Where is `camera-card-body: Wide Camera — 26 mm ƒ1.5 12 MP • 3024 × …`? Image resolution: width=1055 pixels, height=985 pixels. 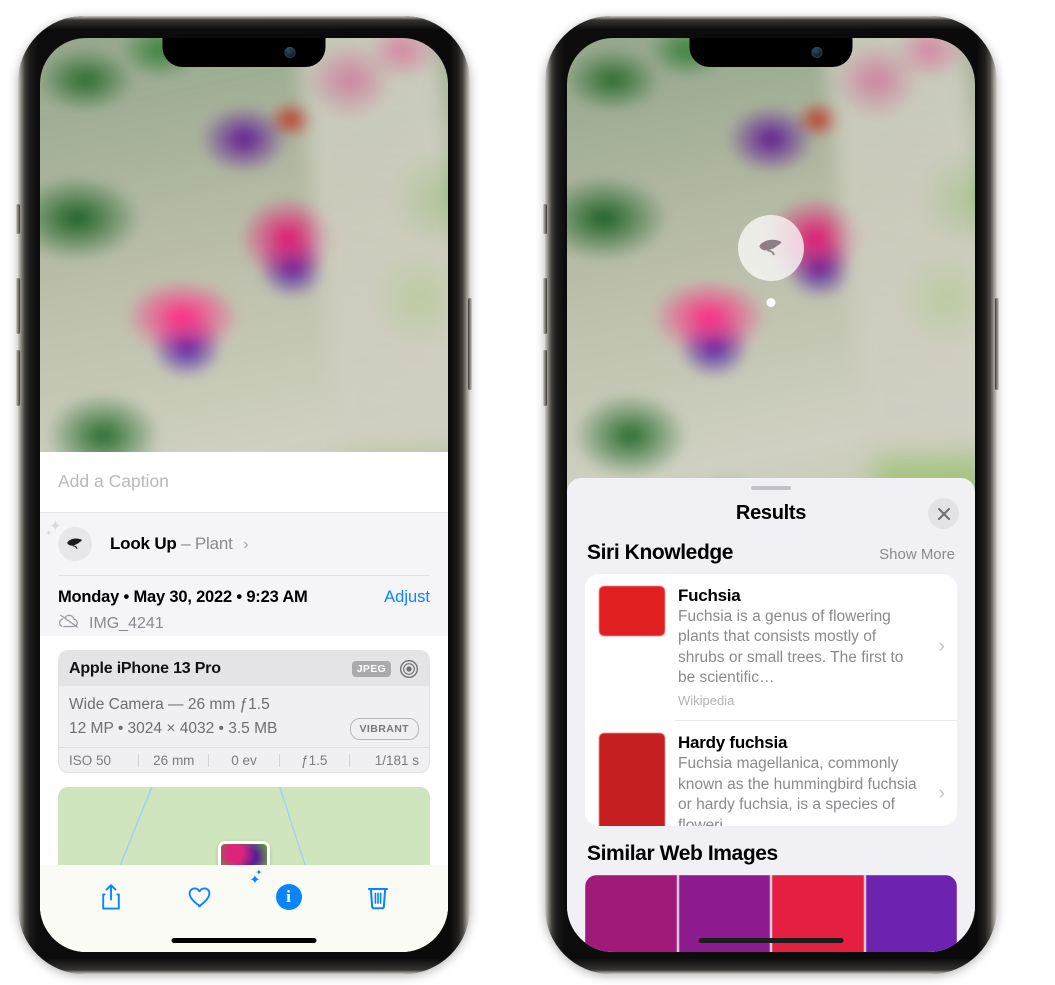
camera-card-body: Wide Camera — 26 mm ƒ1.5 12 MP • 3024 × … is located at coordinates (244, 716).